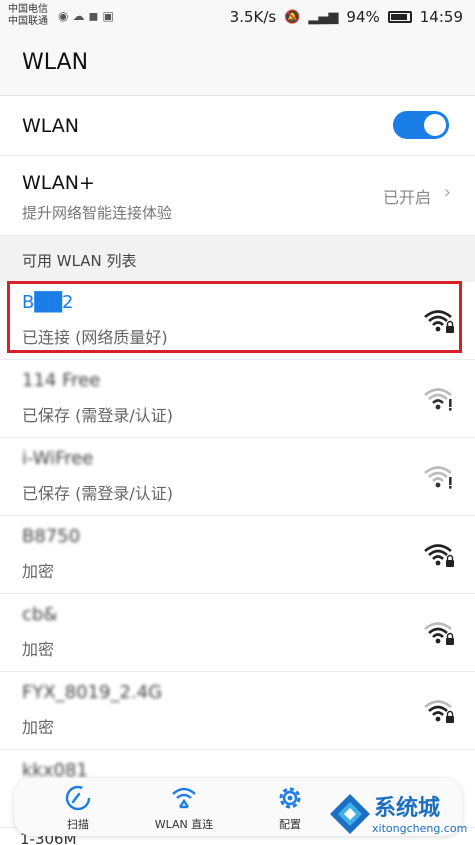 The image size is (475, 845). Describe the element at coordinates (399, 17) in the screenshot. I see `battery-icon` at that location.